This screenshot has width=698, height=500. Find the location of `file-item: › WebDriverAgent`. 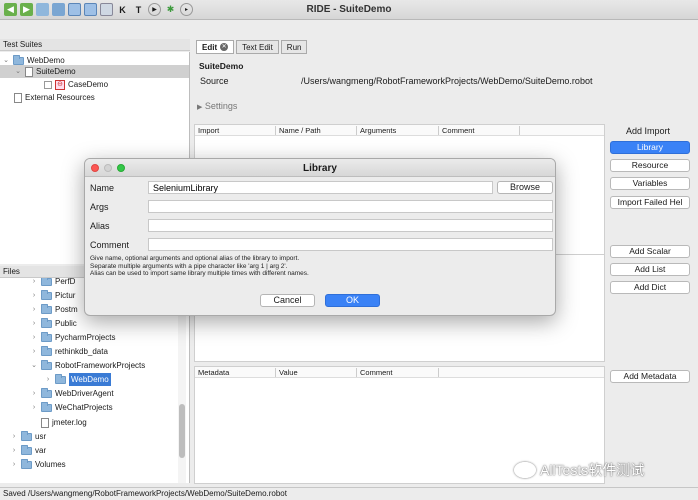

file-item: › WebDriverAgent is located at coordinates (72, 393).